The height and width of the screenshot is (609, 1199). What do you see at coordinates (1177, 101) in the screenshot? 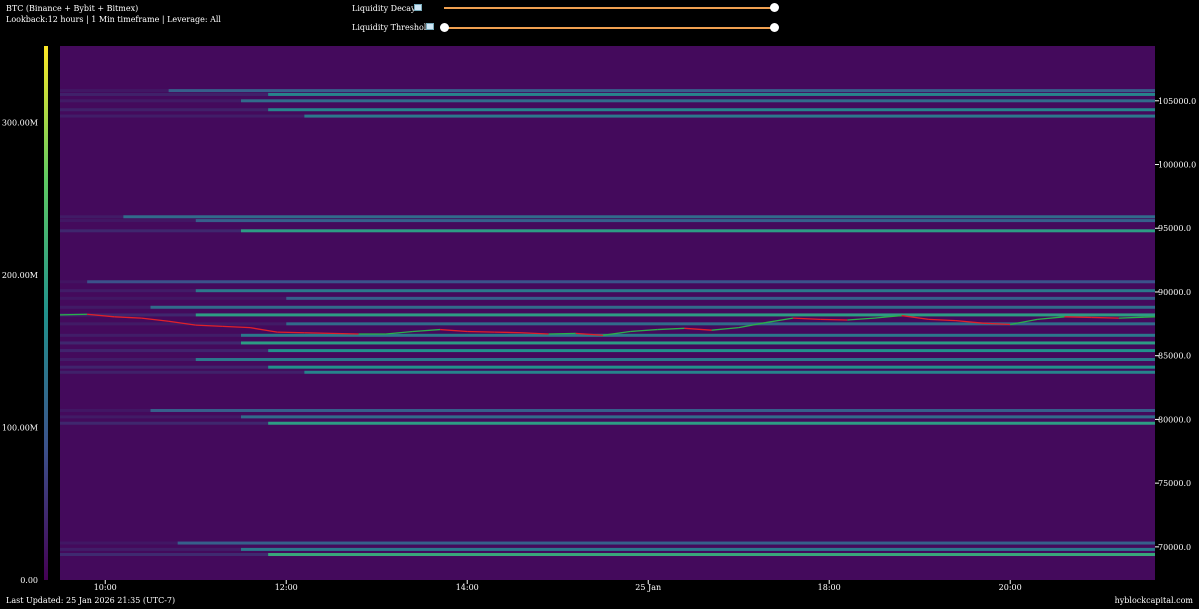
I see `y-tick-label: 105000.0` at bounding box center [1177, 101].